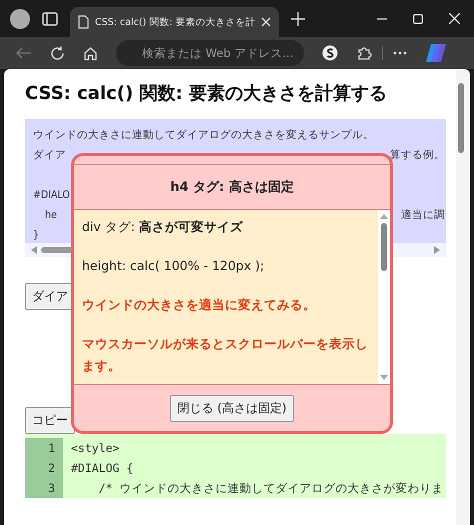 This screenshot has width=474, height=525. Describe the element at coordinates (463, 297) in the screenshot. I see `vertical-scrollbar` at that location.